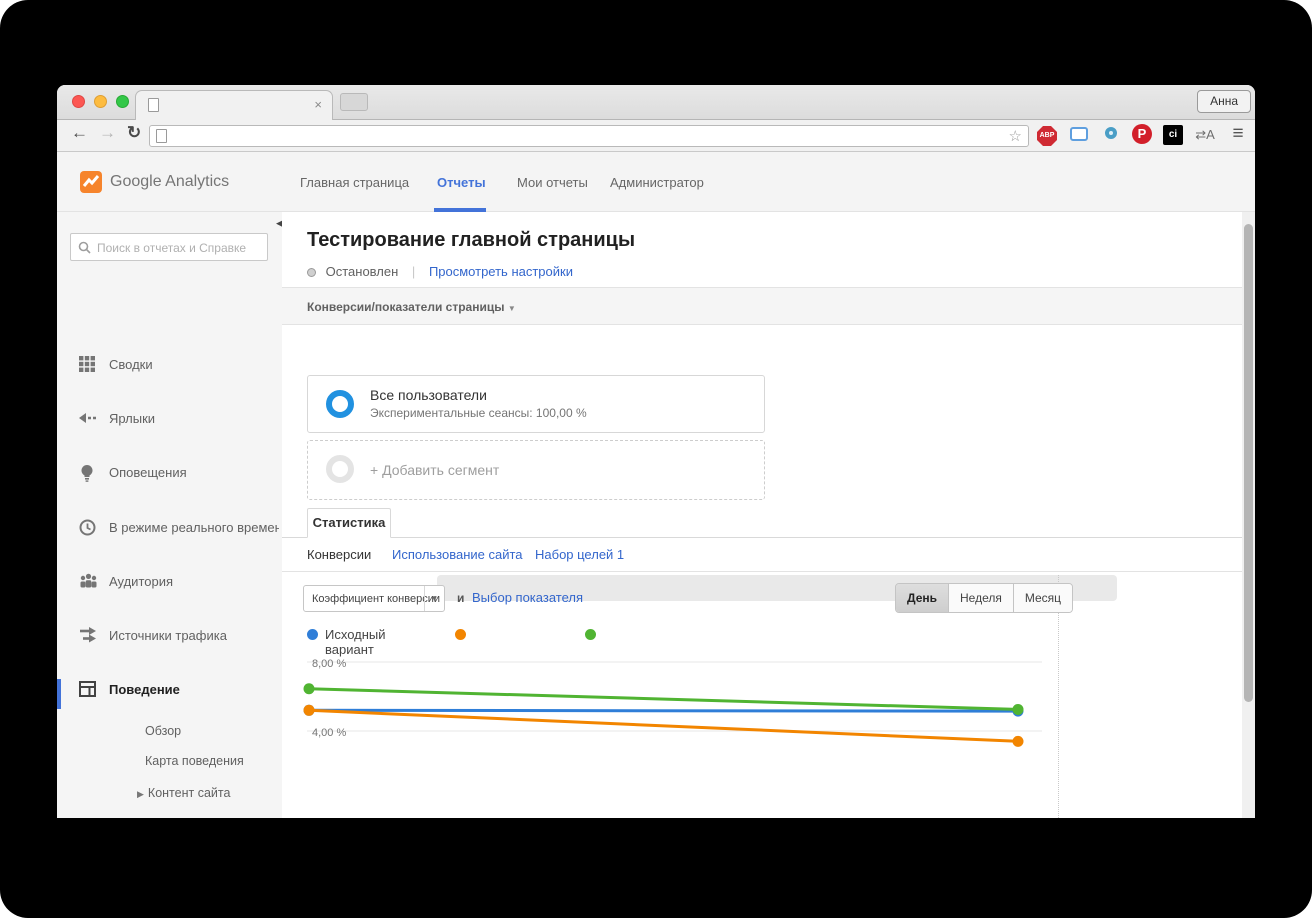 This screenshot has height=918, width=1312. I want to click on bulb-icon, so click(88, 473).